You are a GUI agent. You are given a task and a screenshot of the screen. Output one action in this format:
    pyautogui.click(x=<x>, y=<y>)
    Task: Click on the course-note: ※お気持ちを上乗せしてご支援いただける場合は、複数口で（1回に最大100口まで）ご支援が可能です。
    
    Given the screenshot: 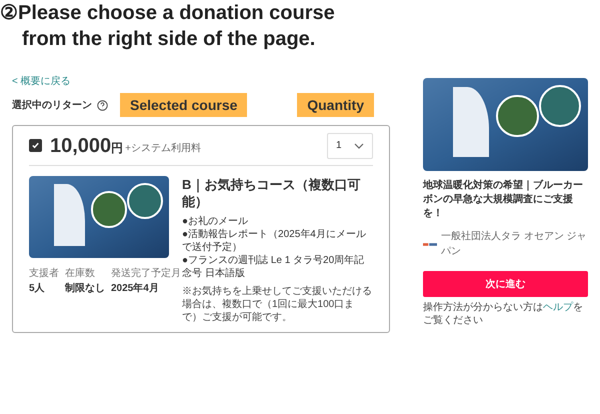 What is the action you would take?
    pyautogui.click(x=277, y=304)
    